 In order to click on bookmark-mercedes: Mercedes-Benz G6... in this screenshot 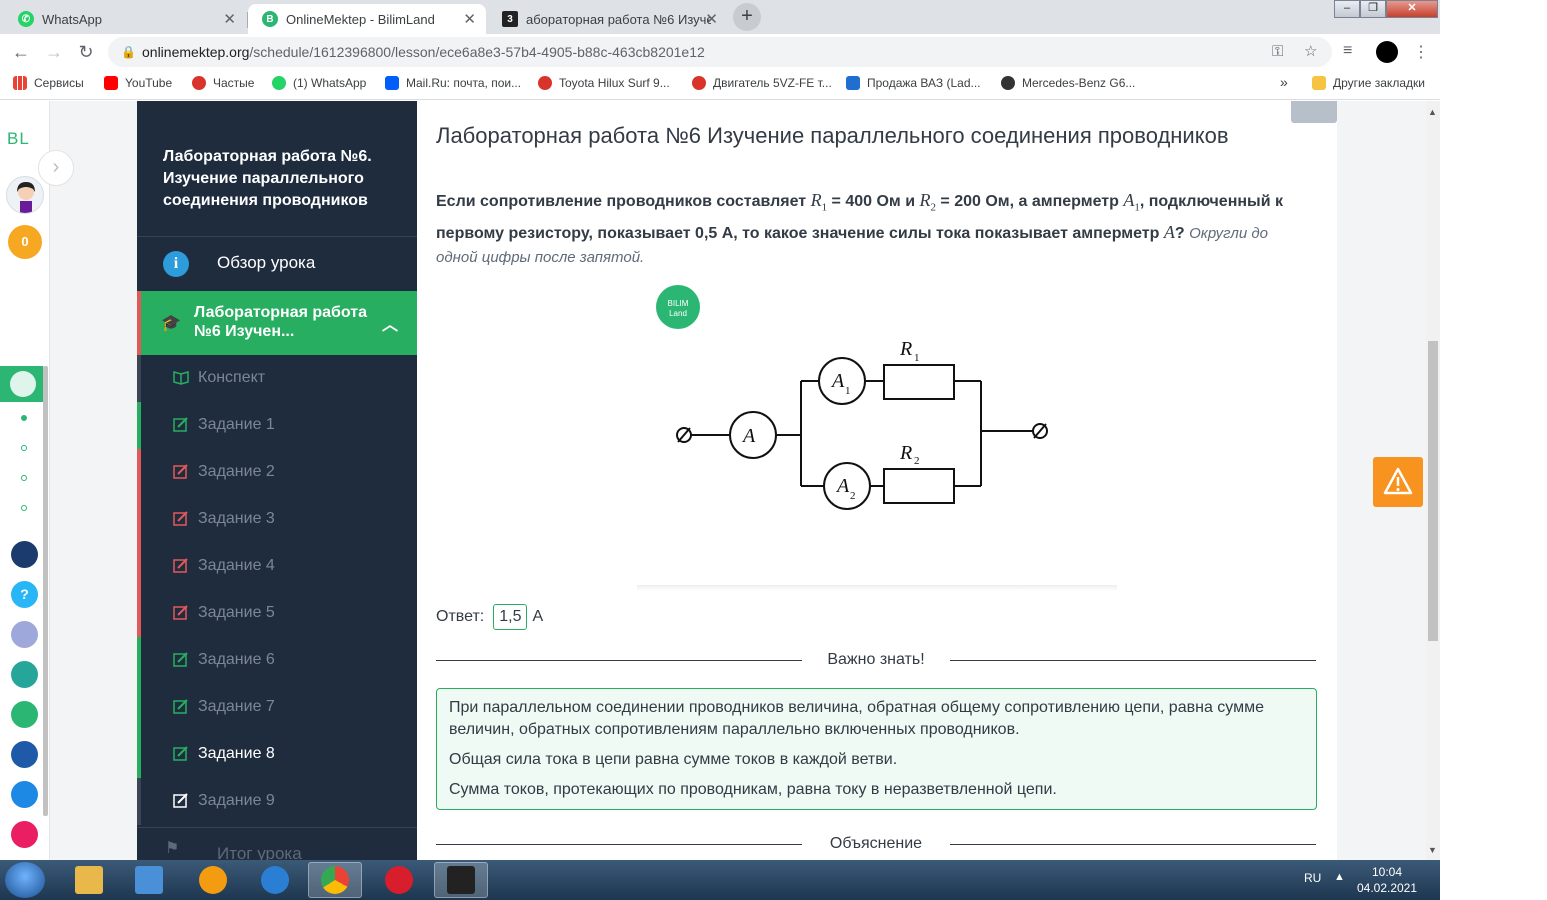, I will do `click(1068, 83)`.